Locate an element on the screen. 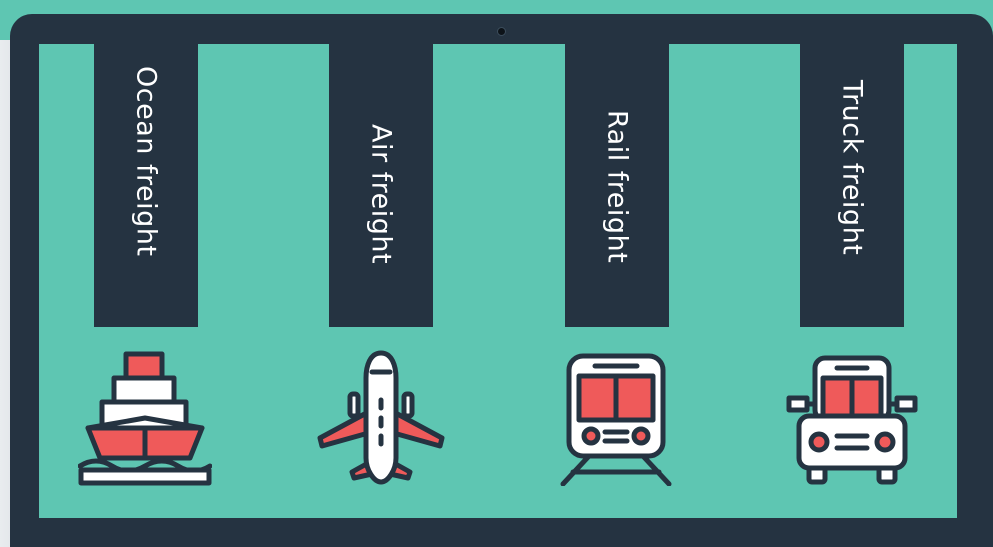 Image resolution: width=993 pixels, height=547 pixels. banner-ocean-freight: Ocean freight is located at coordinates (146, 185).